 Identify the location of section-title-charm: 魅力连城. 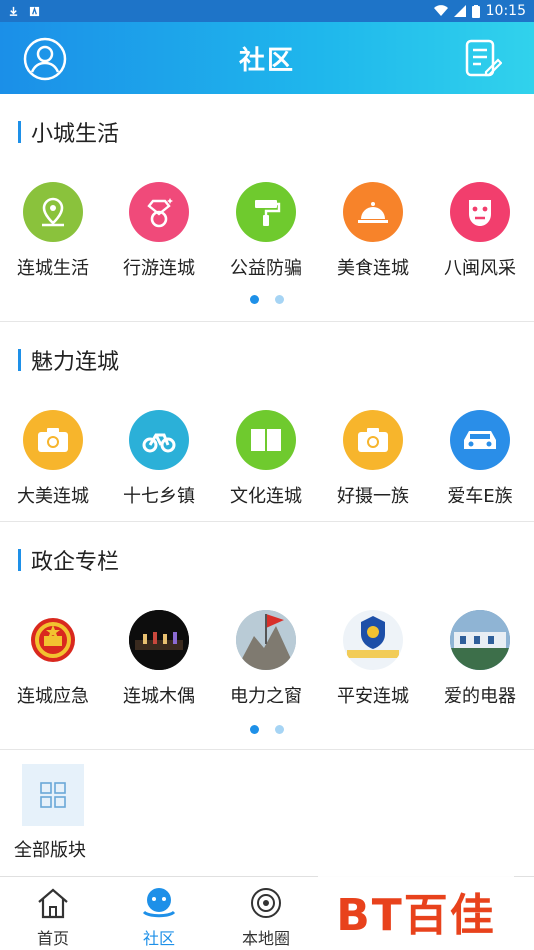
(69, 361).